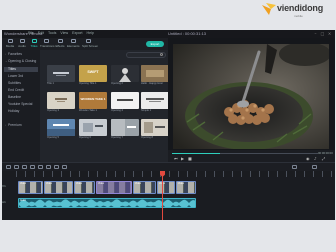 The width and height of the screenshot is (336, 252). What do you see at coordinates (64, 167) in the screenshot?
I see `audio-mixer-icon` at bounding box center [64, 167].